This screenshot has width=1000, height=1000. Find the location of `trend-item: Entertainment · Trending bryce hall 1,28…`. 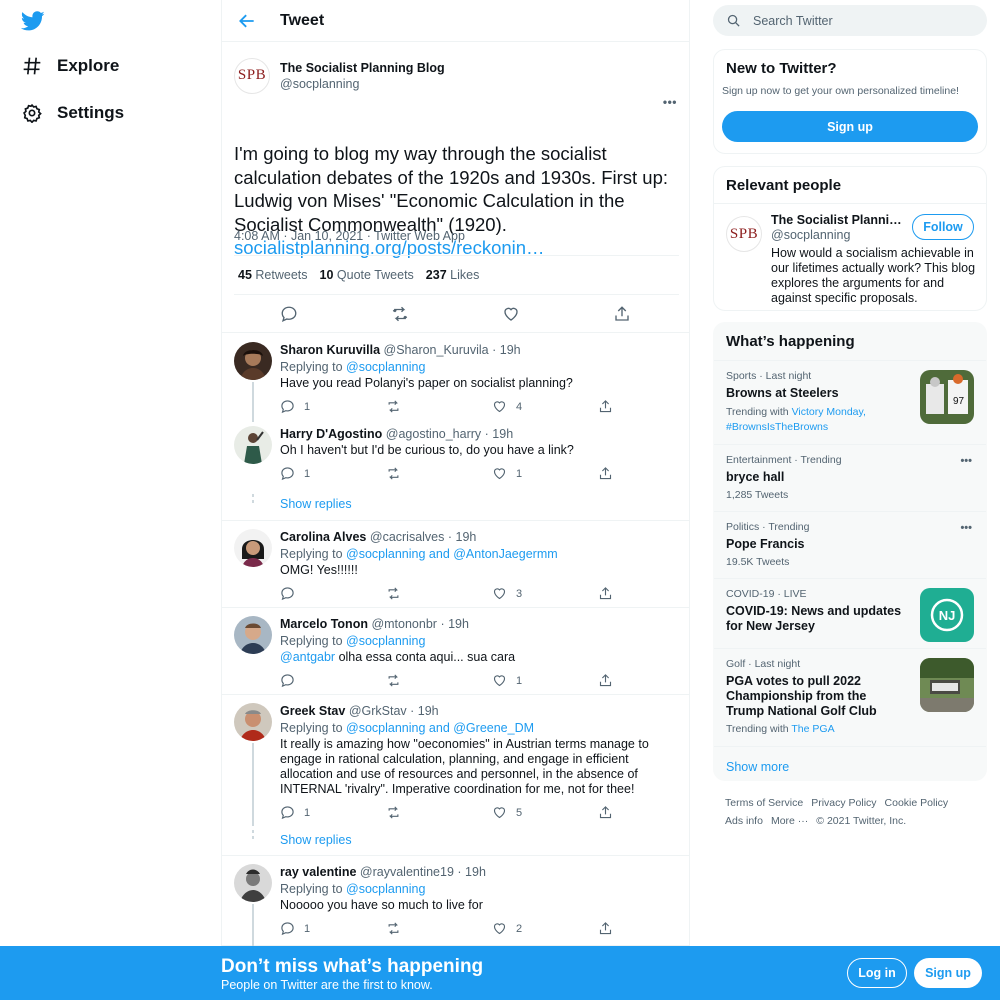

trend-item: Entertainment · Trending bryce hall 1,28… is located at coordinates (850, 477).